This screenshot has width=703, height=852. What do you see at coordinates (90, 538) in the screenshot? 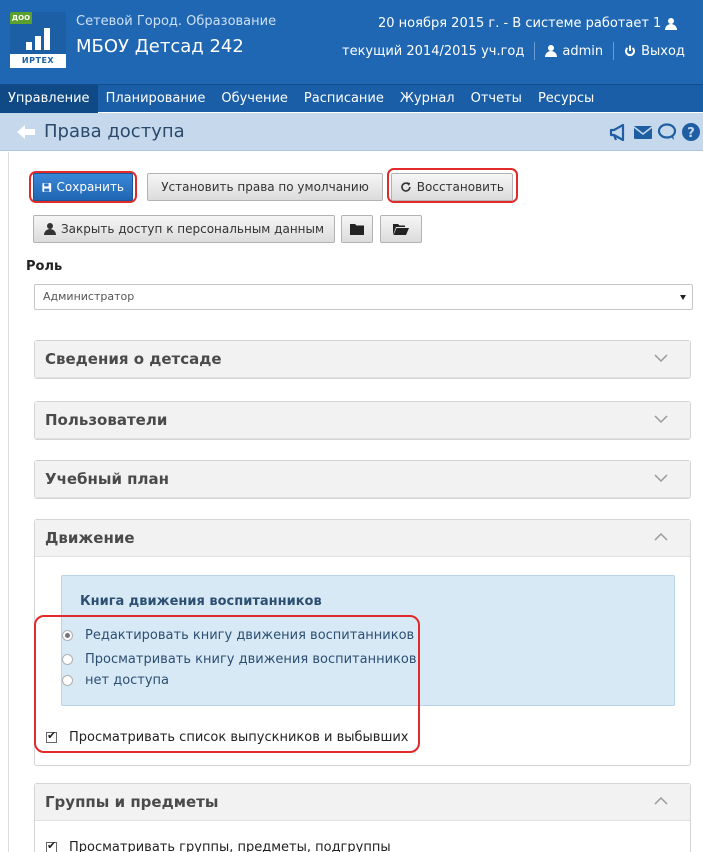
I see `panel-title: Движение` at bounding box center [90, 538].